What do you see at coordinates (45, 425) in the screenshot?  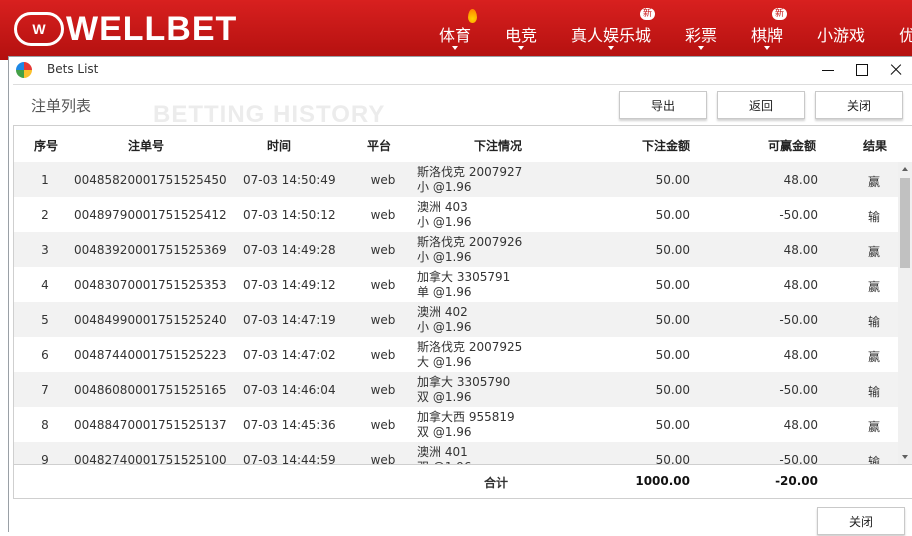 I see `cell-no: 8` at bounding box center [45, 425].